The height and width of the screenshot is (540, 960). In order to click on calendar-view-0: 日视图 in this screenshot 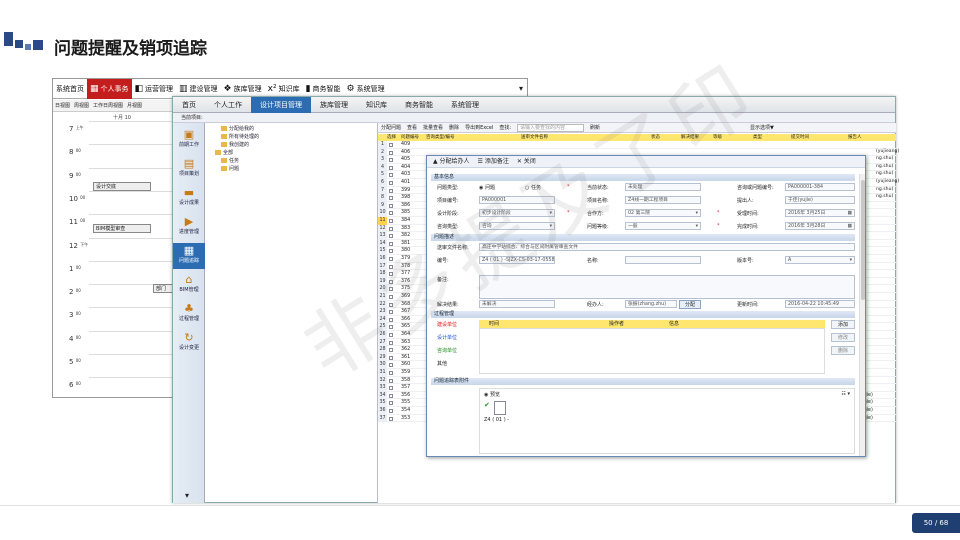, I will do `click(62, 105)`.